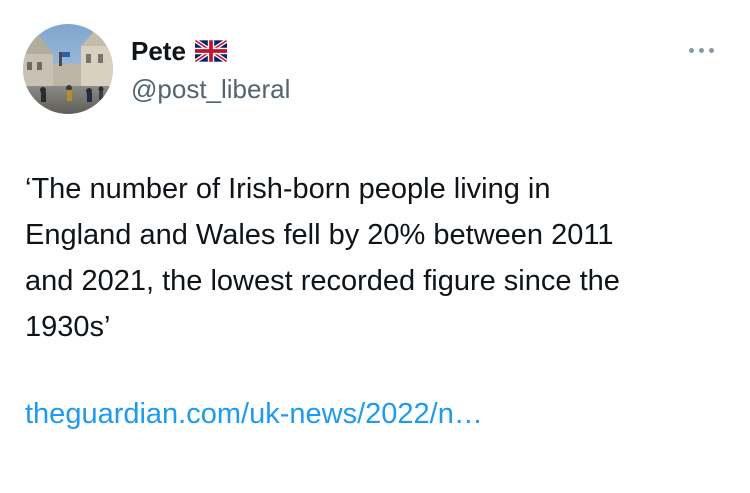 This screenshot has width=750, height=493. What do you see at coordinates (158, 51) in the screenshot?
I see `author-display-name: Pete` at bounding box center [158, 51].